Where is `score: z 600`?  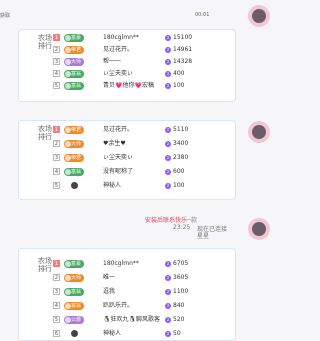
score: z 600 is located at coordinates (175, 171).